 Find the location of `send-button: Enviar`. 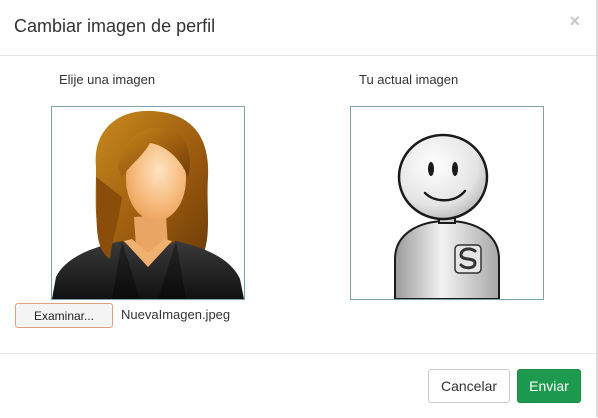

send-button: Enviar is located at coordinates (549, 386).